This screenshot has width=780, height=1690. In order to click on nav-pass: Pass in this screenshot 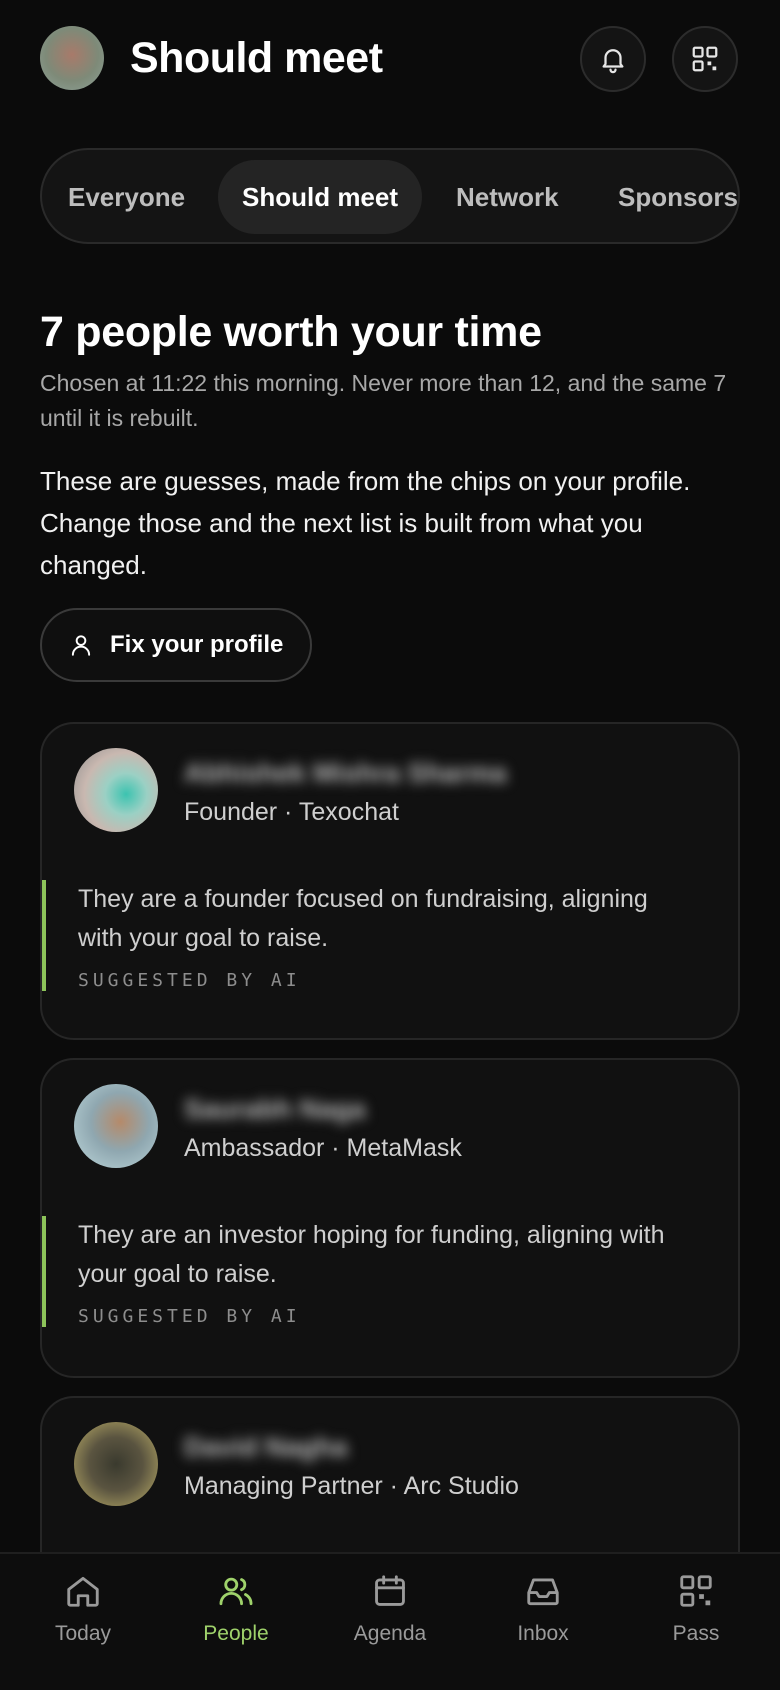, I will do `click(696, 1622)`.